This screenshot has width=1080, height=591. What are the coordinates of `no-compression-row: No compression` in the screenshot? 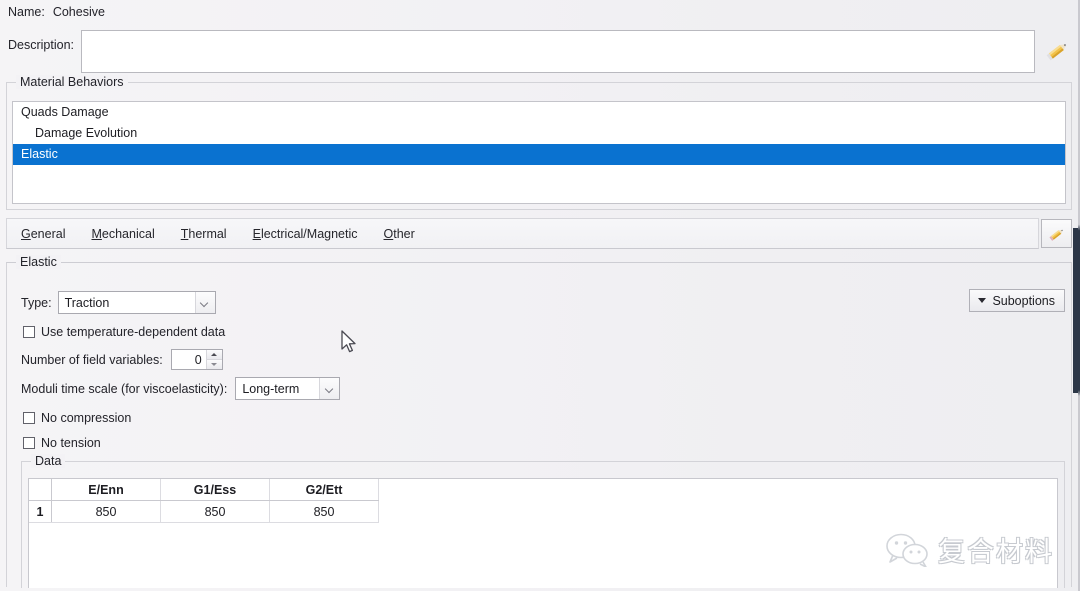 It's located at (77, 418).